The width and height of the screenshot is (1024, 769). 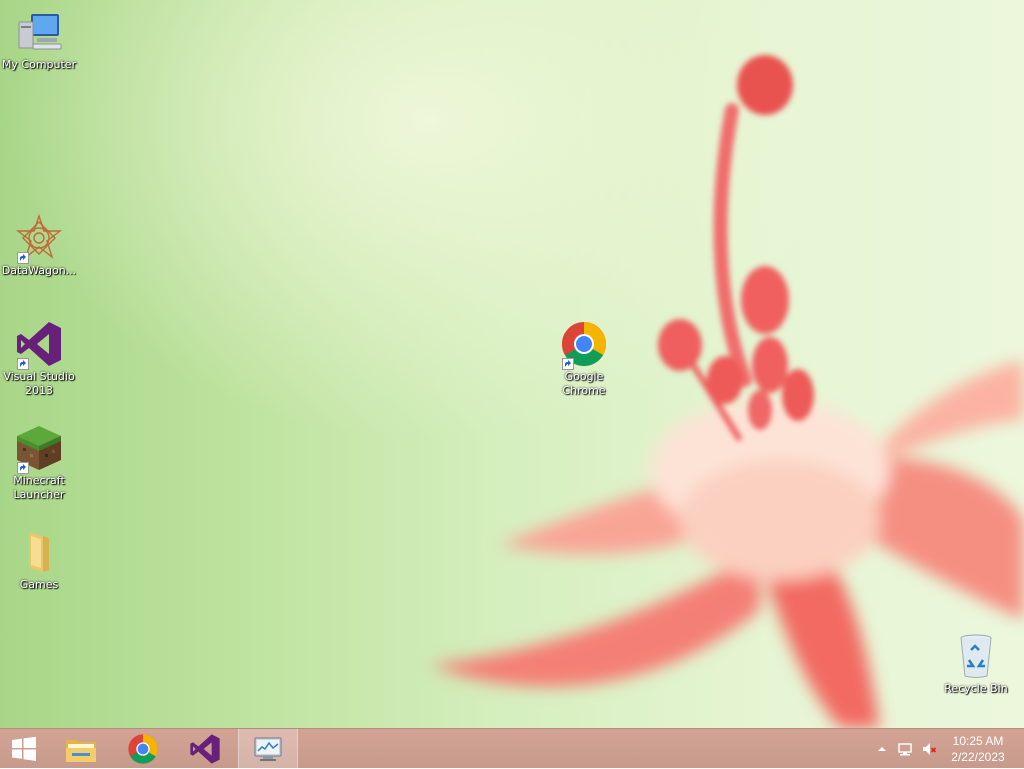 What do you see at coordinates (976, 656) in the screenshot?
I see `recycle-bin-icon` at bounding box center [976, 656].